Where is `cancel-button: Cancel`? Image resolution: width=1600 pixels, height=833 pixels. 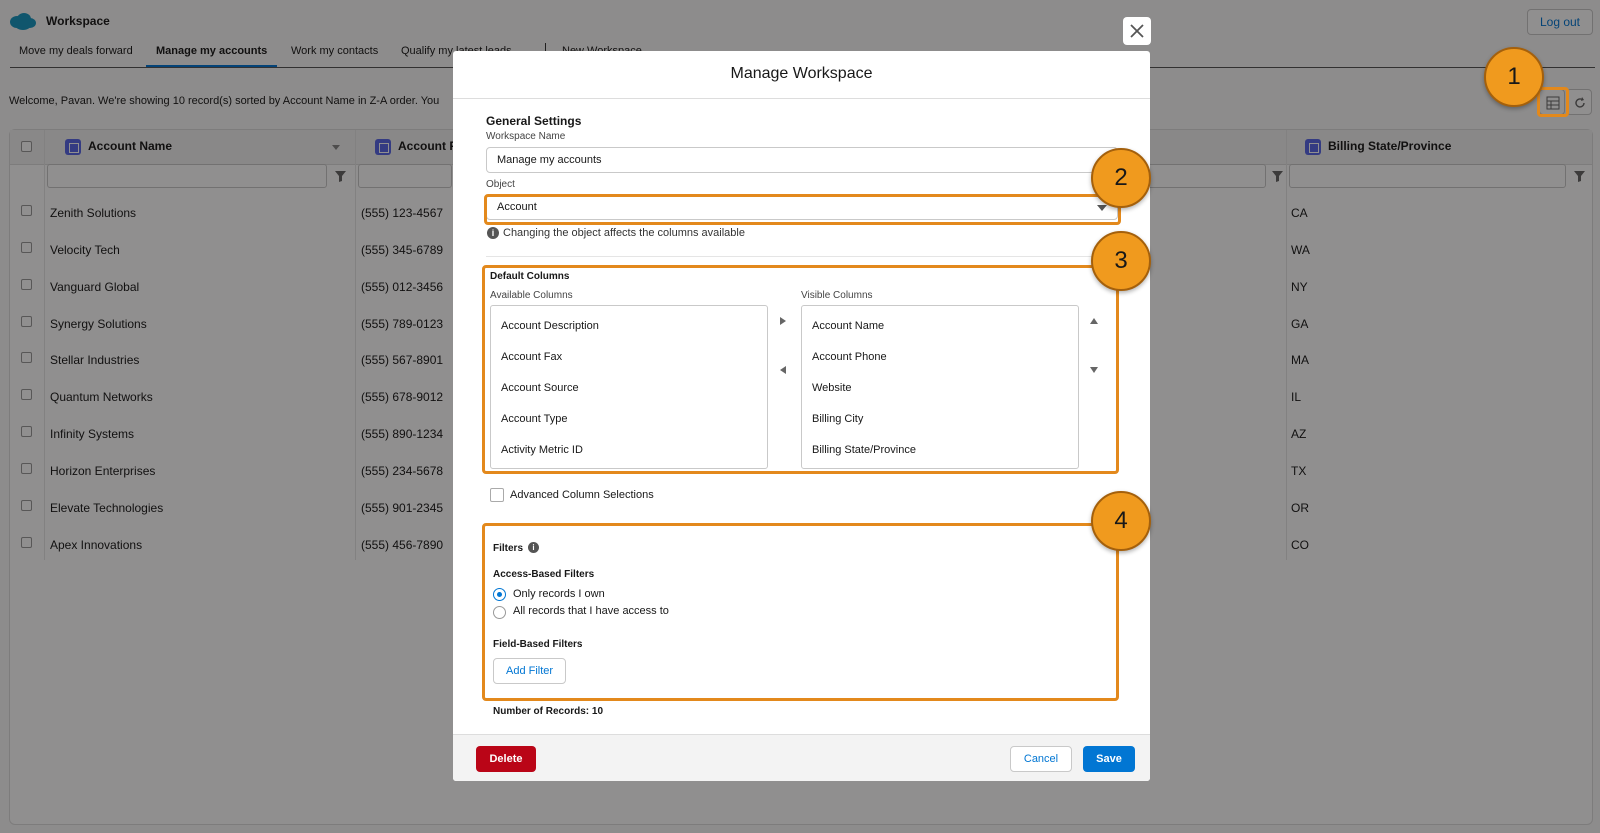
cancel-button: Cancel is located at coordinates (1041, 759).